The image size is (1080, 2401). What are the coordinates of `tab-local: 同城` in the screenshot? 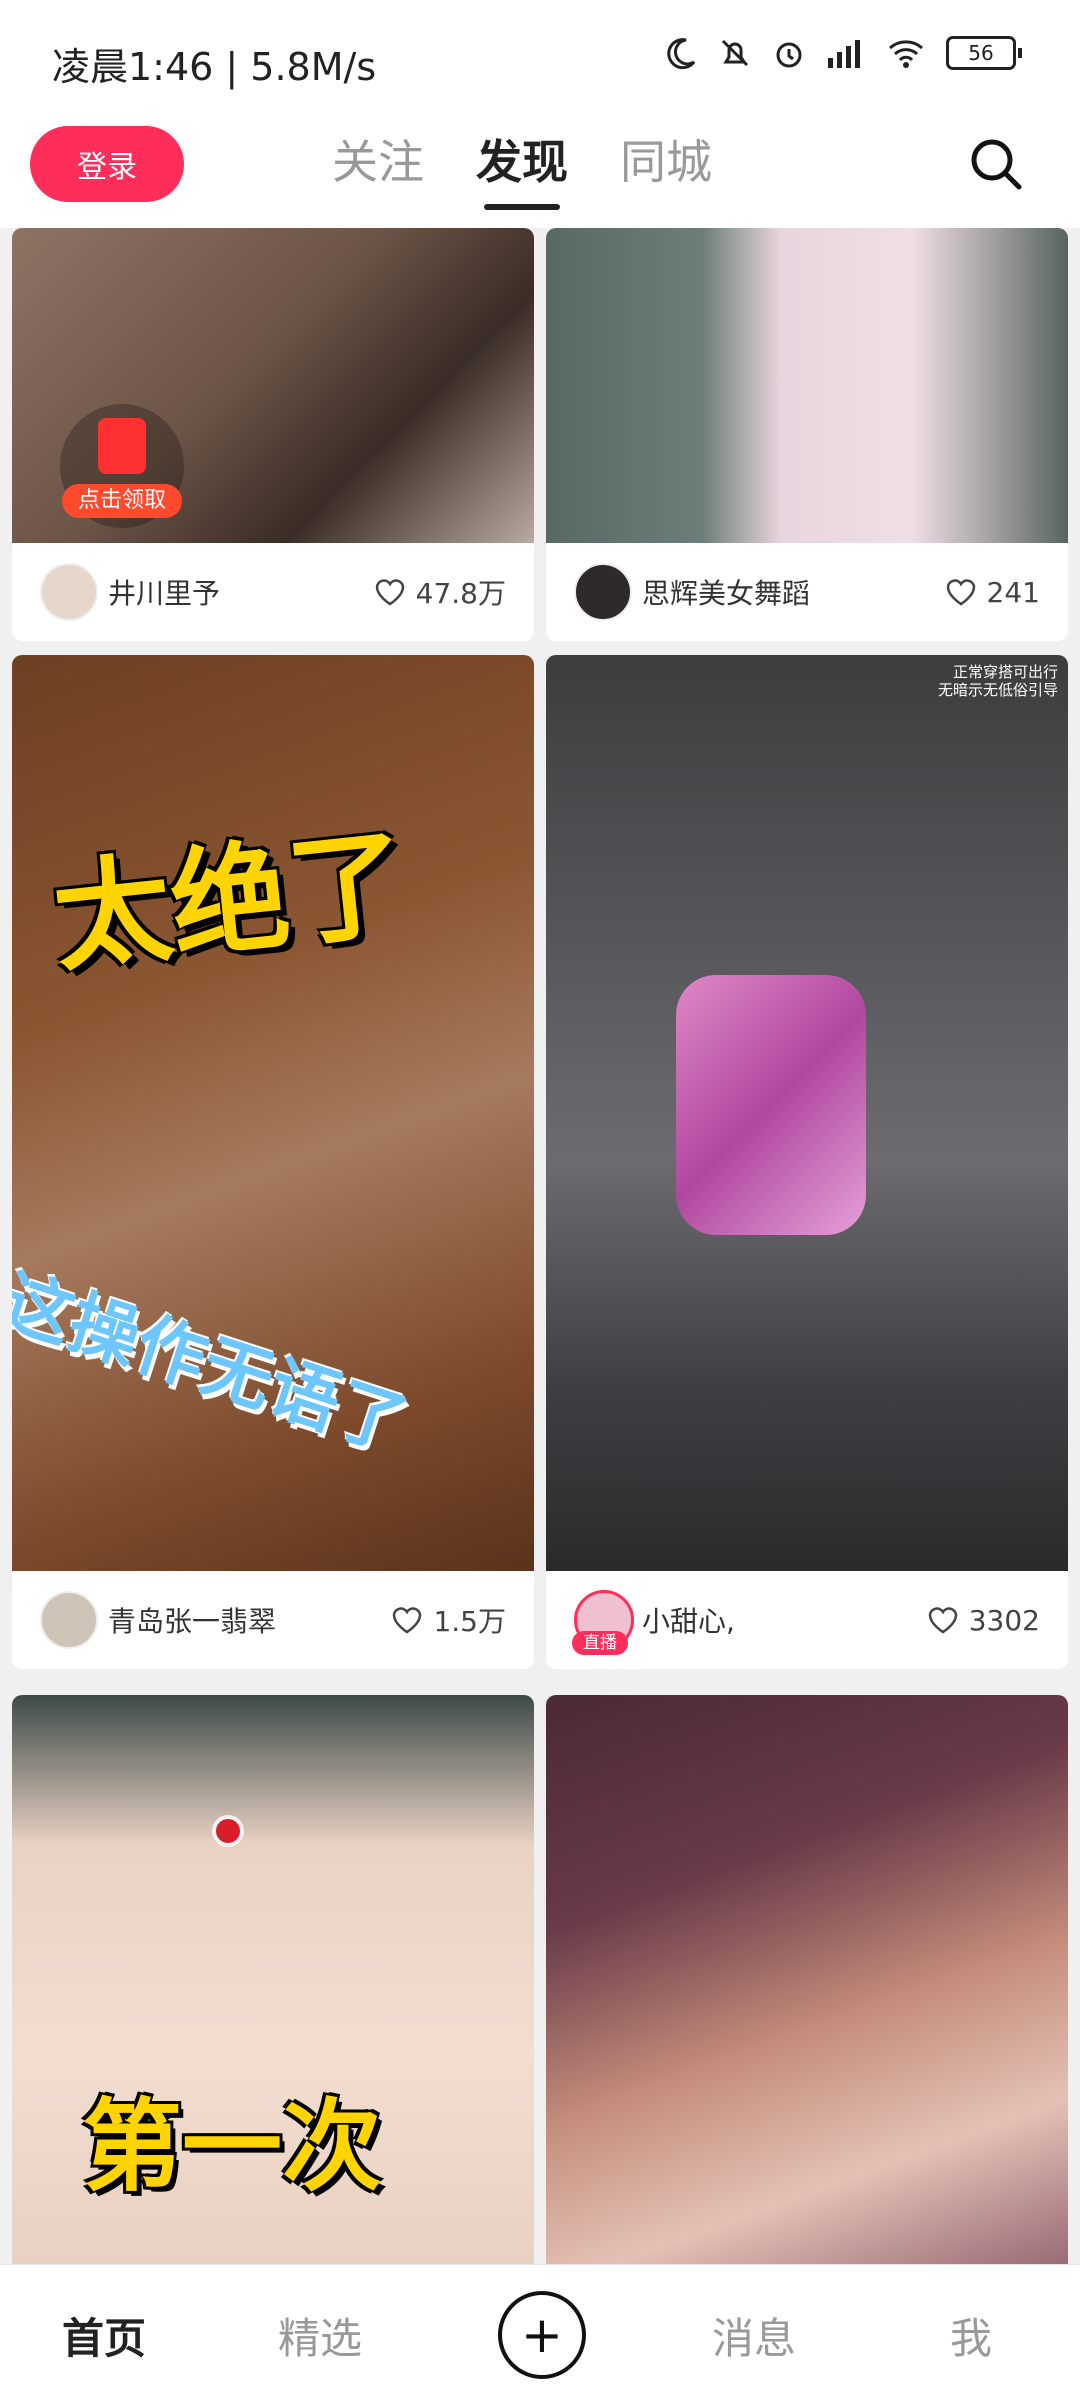 It's located at (666, 159).